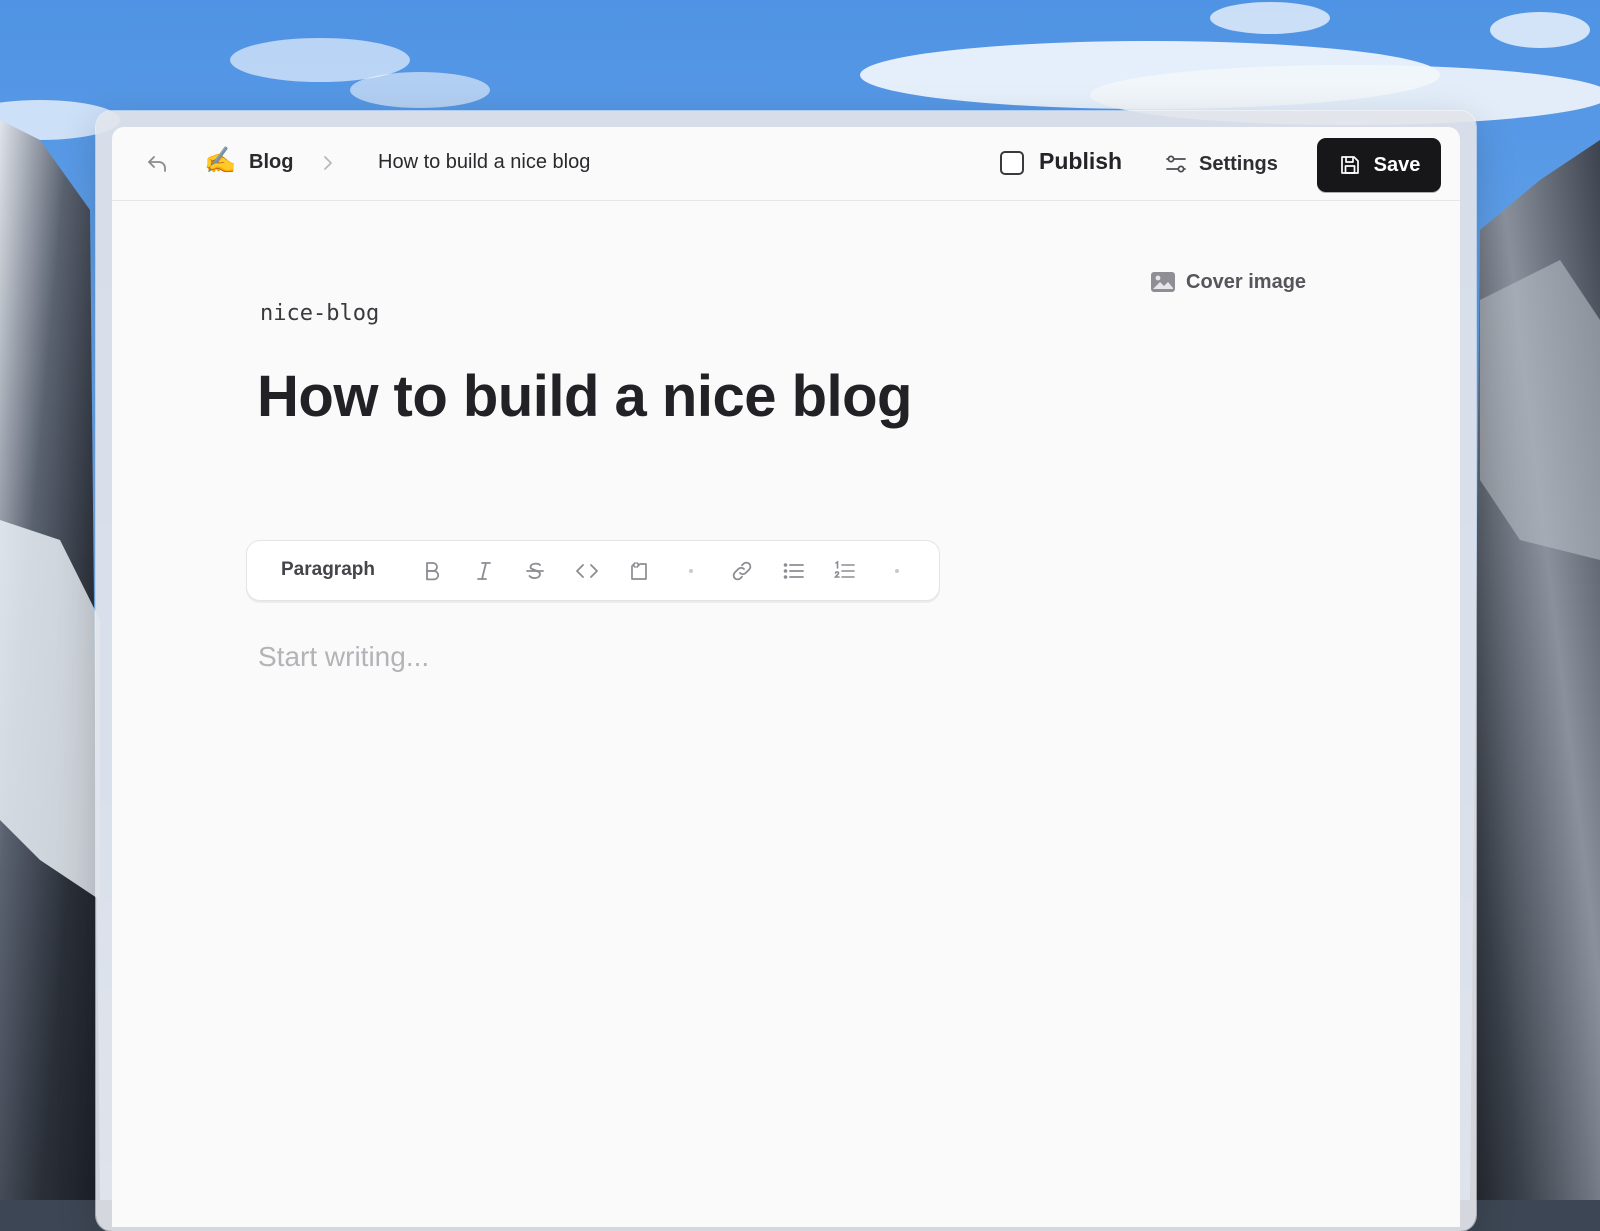 The image size is (1600, 1231). I want to click on italic-icon, so click(484, 571).